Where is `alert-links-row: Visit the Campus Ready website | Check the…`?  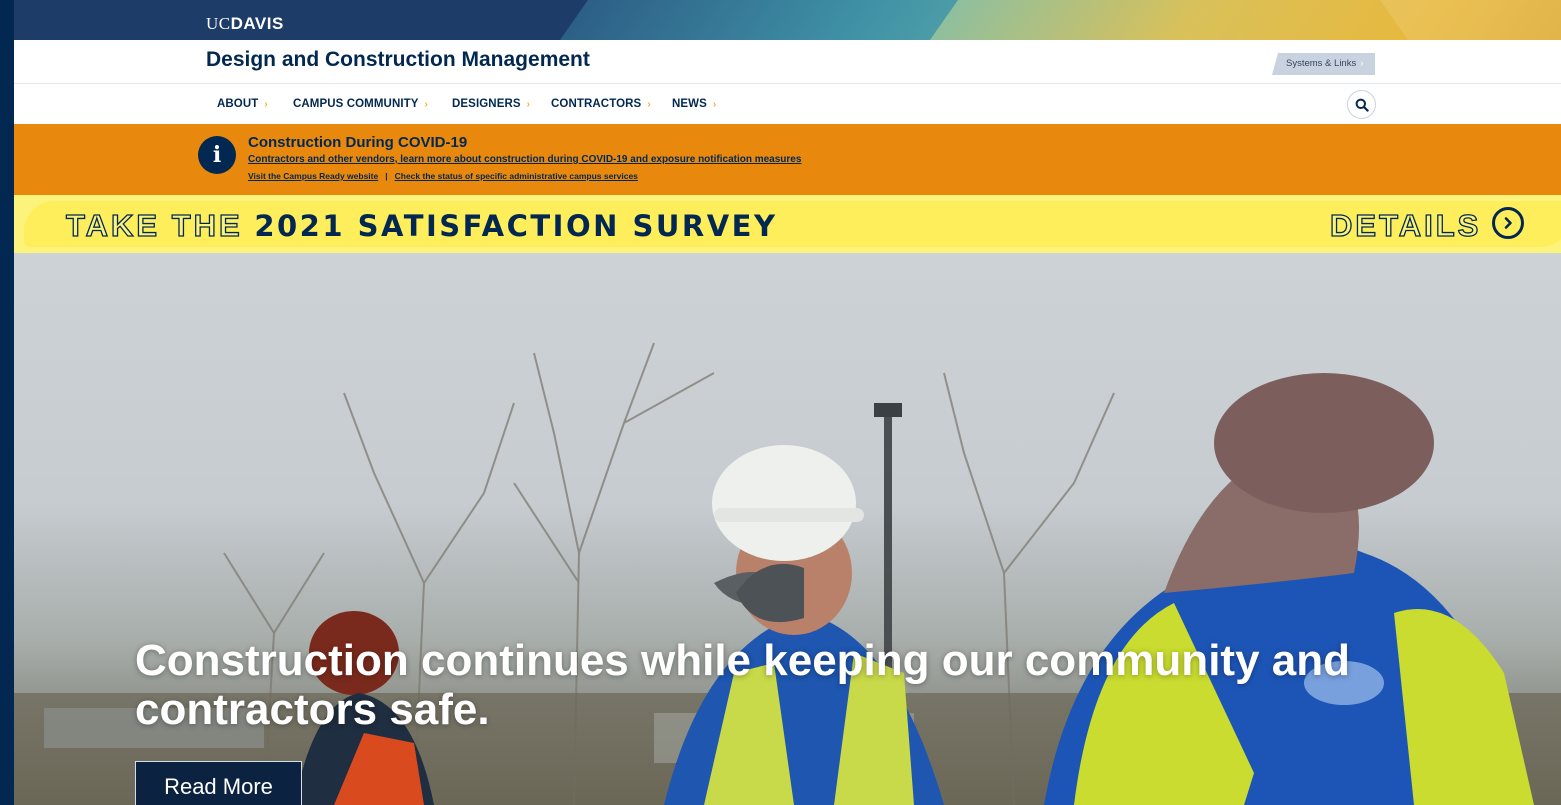
alert-links-row: Visit the Campus Ready website | Check the… is located at coordinates (443, 176).